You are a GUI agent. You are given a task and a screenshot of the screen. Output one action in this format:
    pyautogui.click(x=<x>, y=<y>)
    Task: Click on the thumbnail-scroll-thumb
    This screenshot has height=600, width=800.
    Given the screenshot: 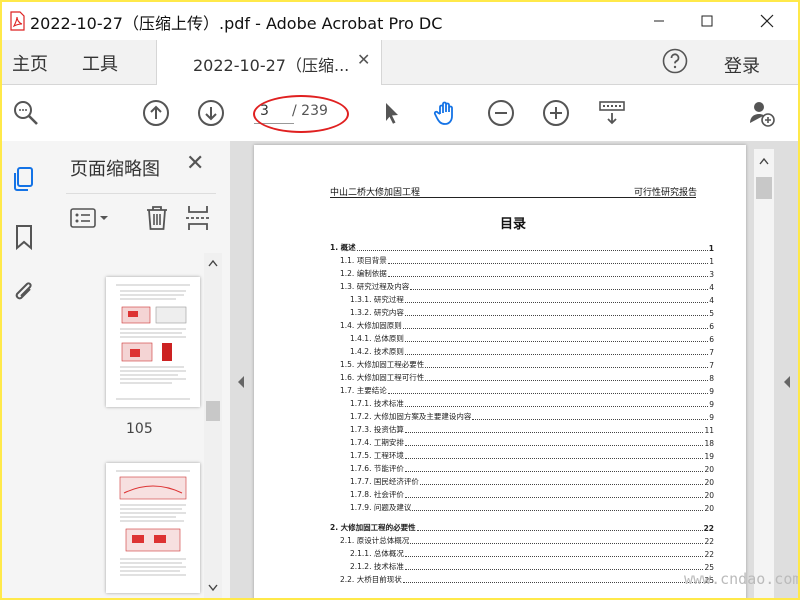 What is the action you would take?
    pyautogui.click(x=213, y=411)
    